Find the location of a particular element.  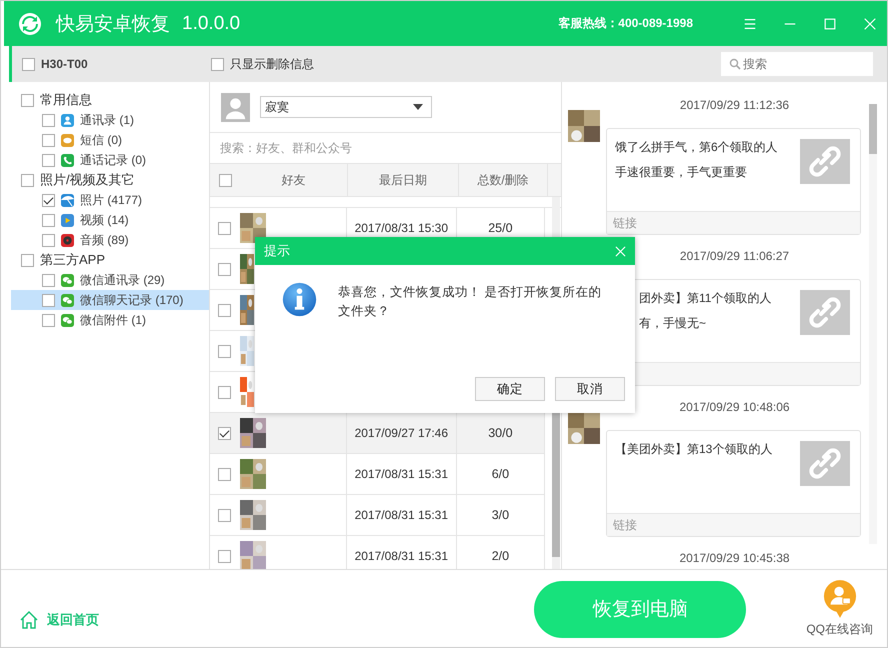

message-time: 2017/09/29 11:06:27 is located at coordinates (734, 256).